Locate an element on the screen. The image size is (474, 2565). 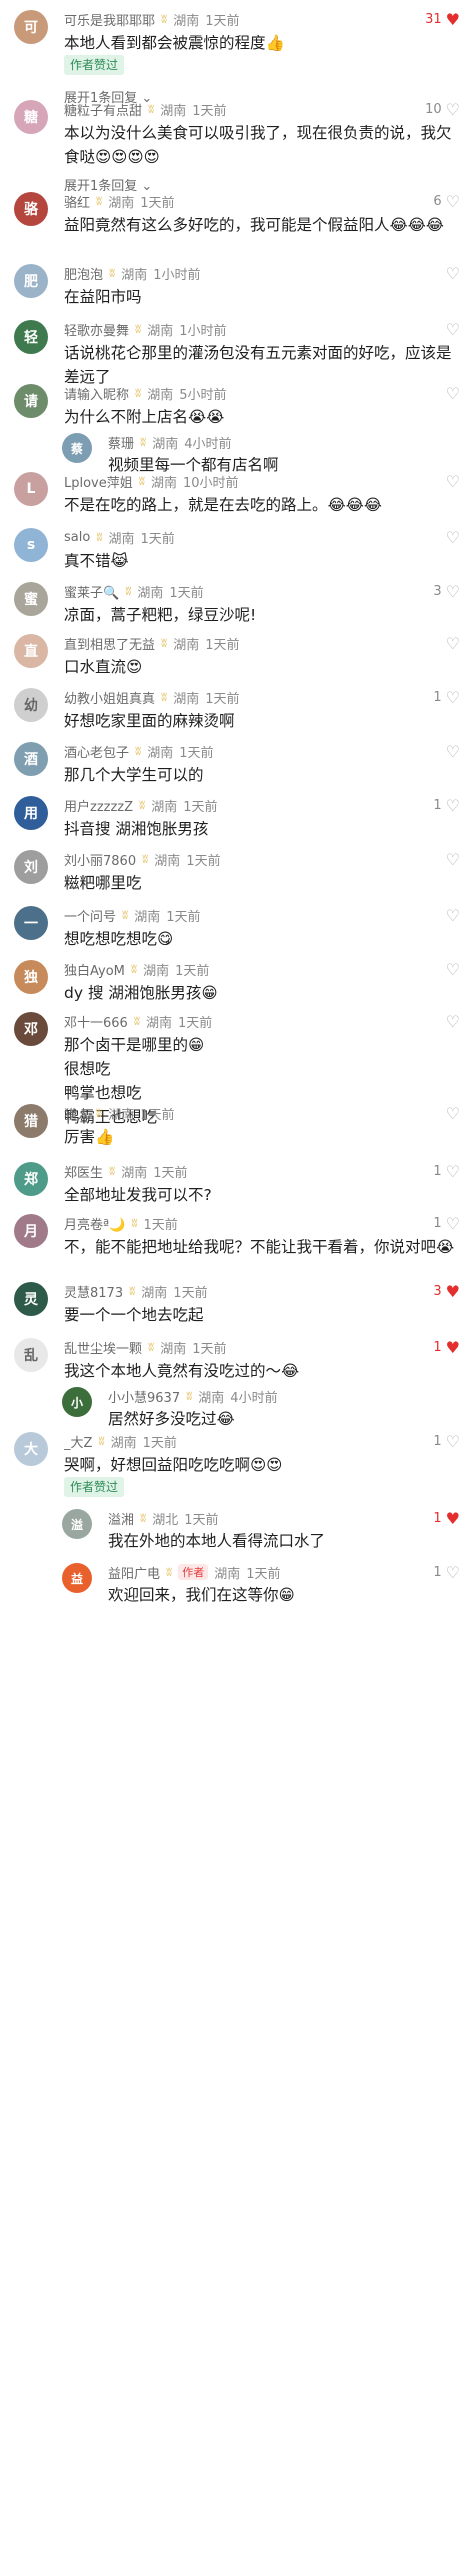
username: 酒心老包子 is located at coordinates (96, 751).